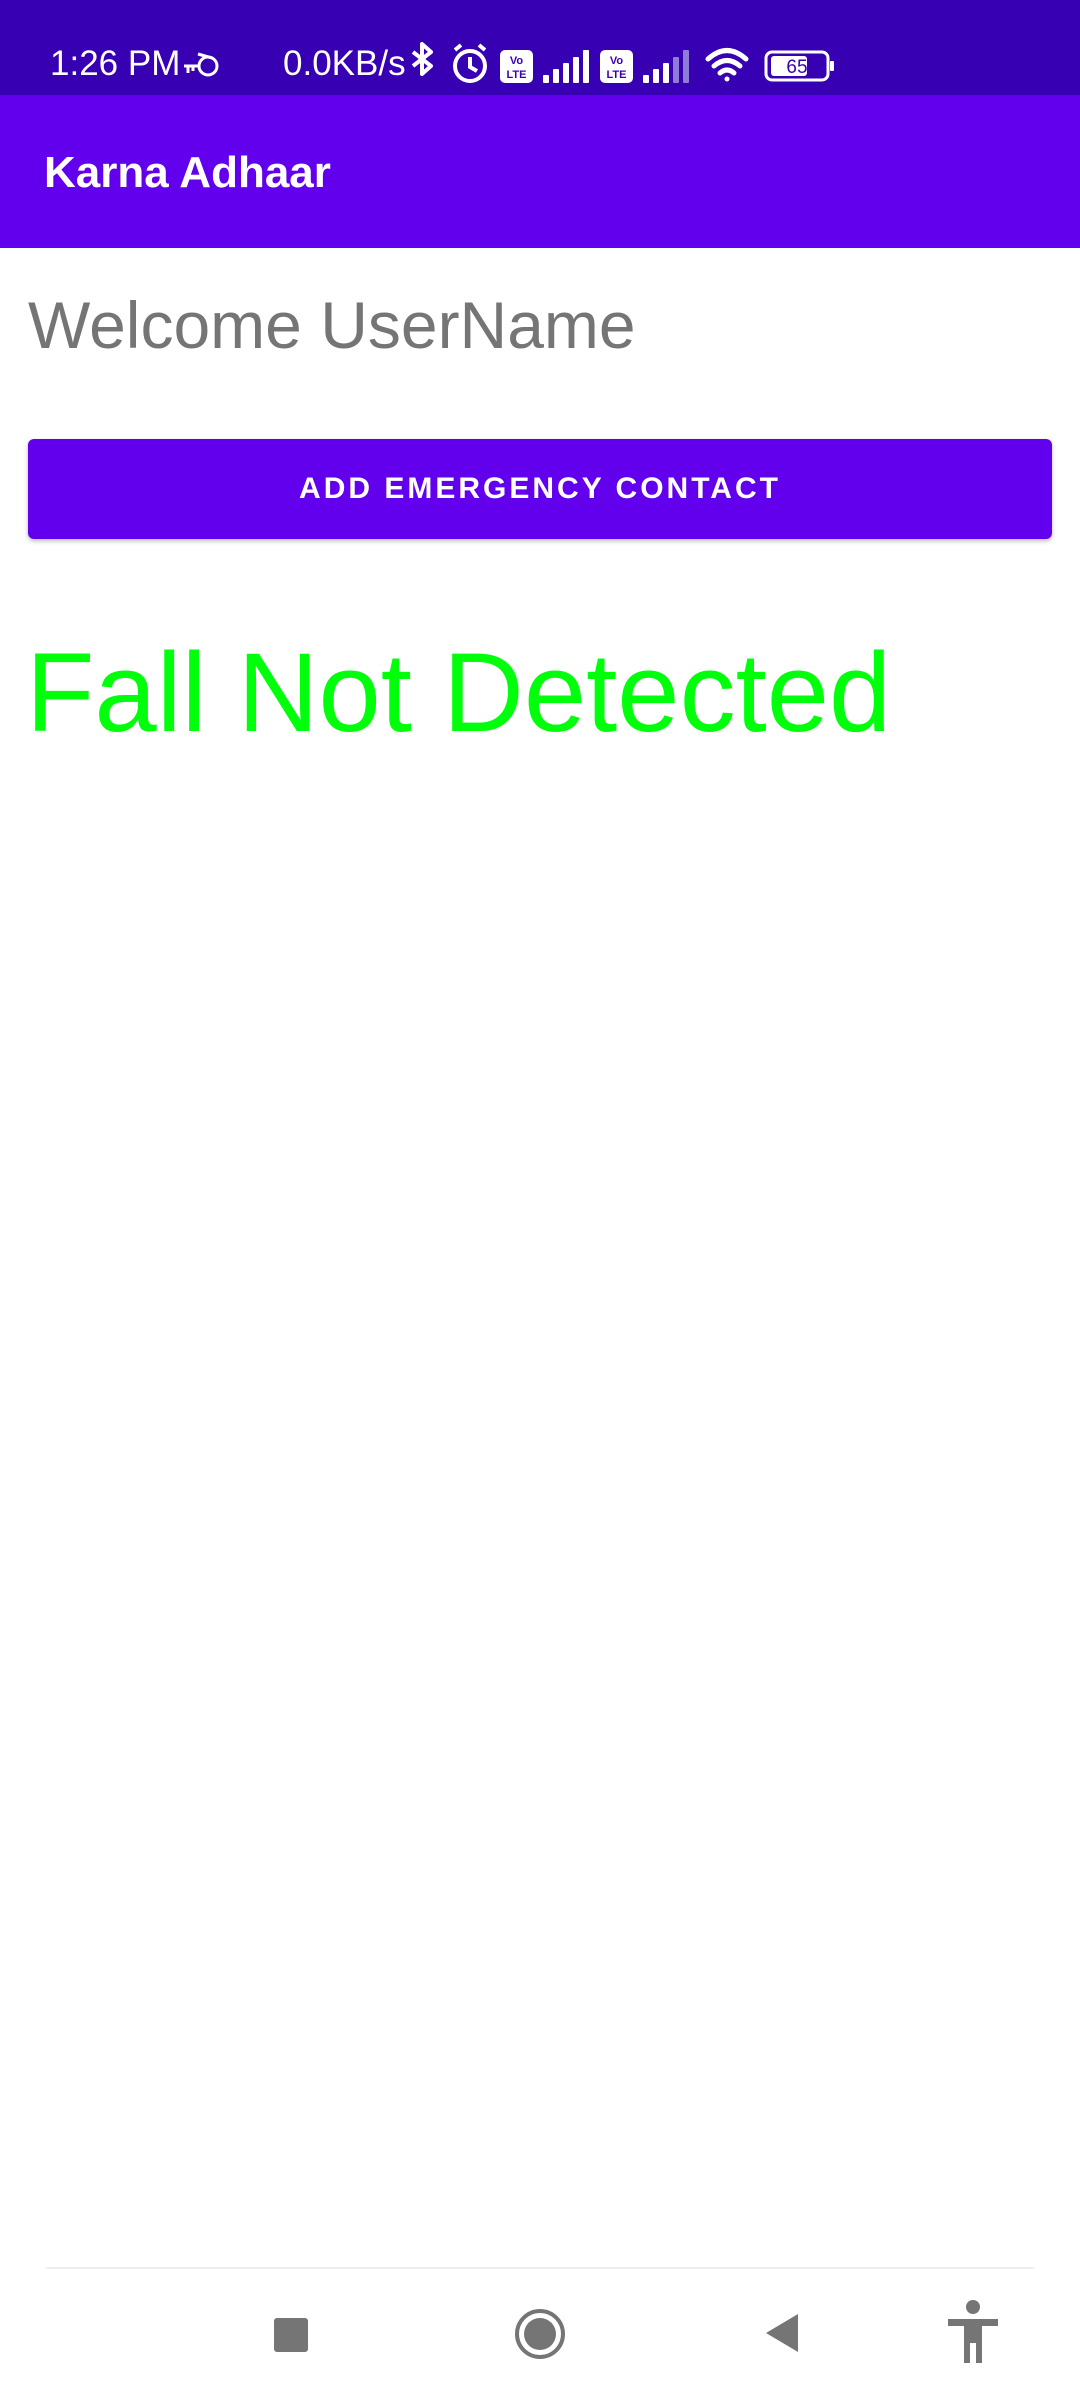  What do you see at coordinates (201, 64) in the screenshot?
I see `vpn-key-icon` at bounding box center [201, 64].